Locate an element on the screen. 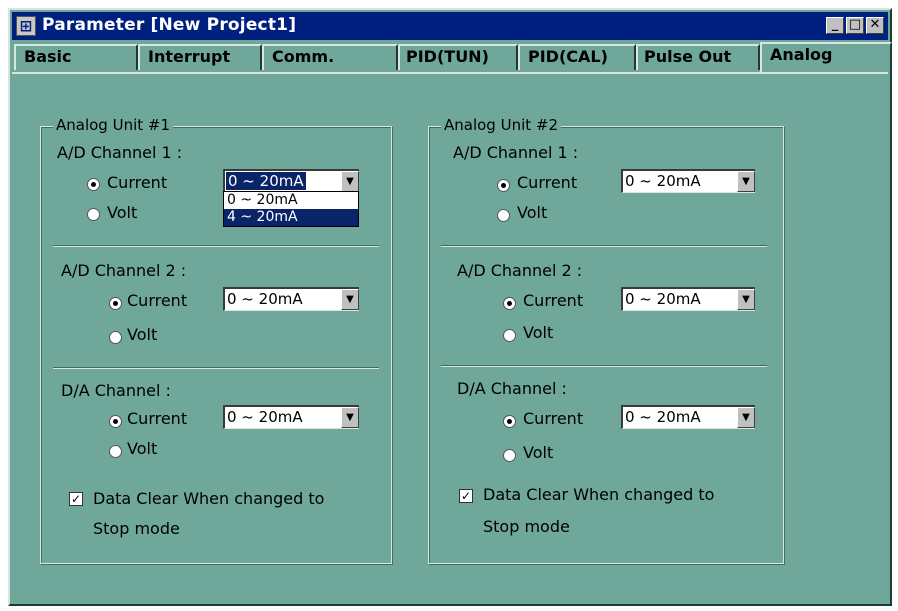  tab-pid-tun: PID(TUN) is located at coordinates (458, 57).